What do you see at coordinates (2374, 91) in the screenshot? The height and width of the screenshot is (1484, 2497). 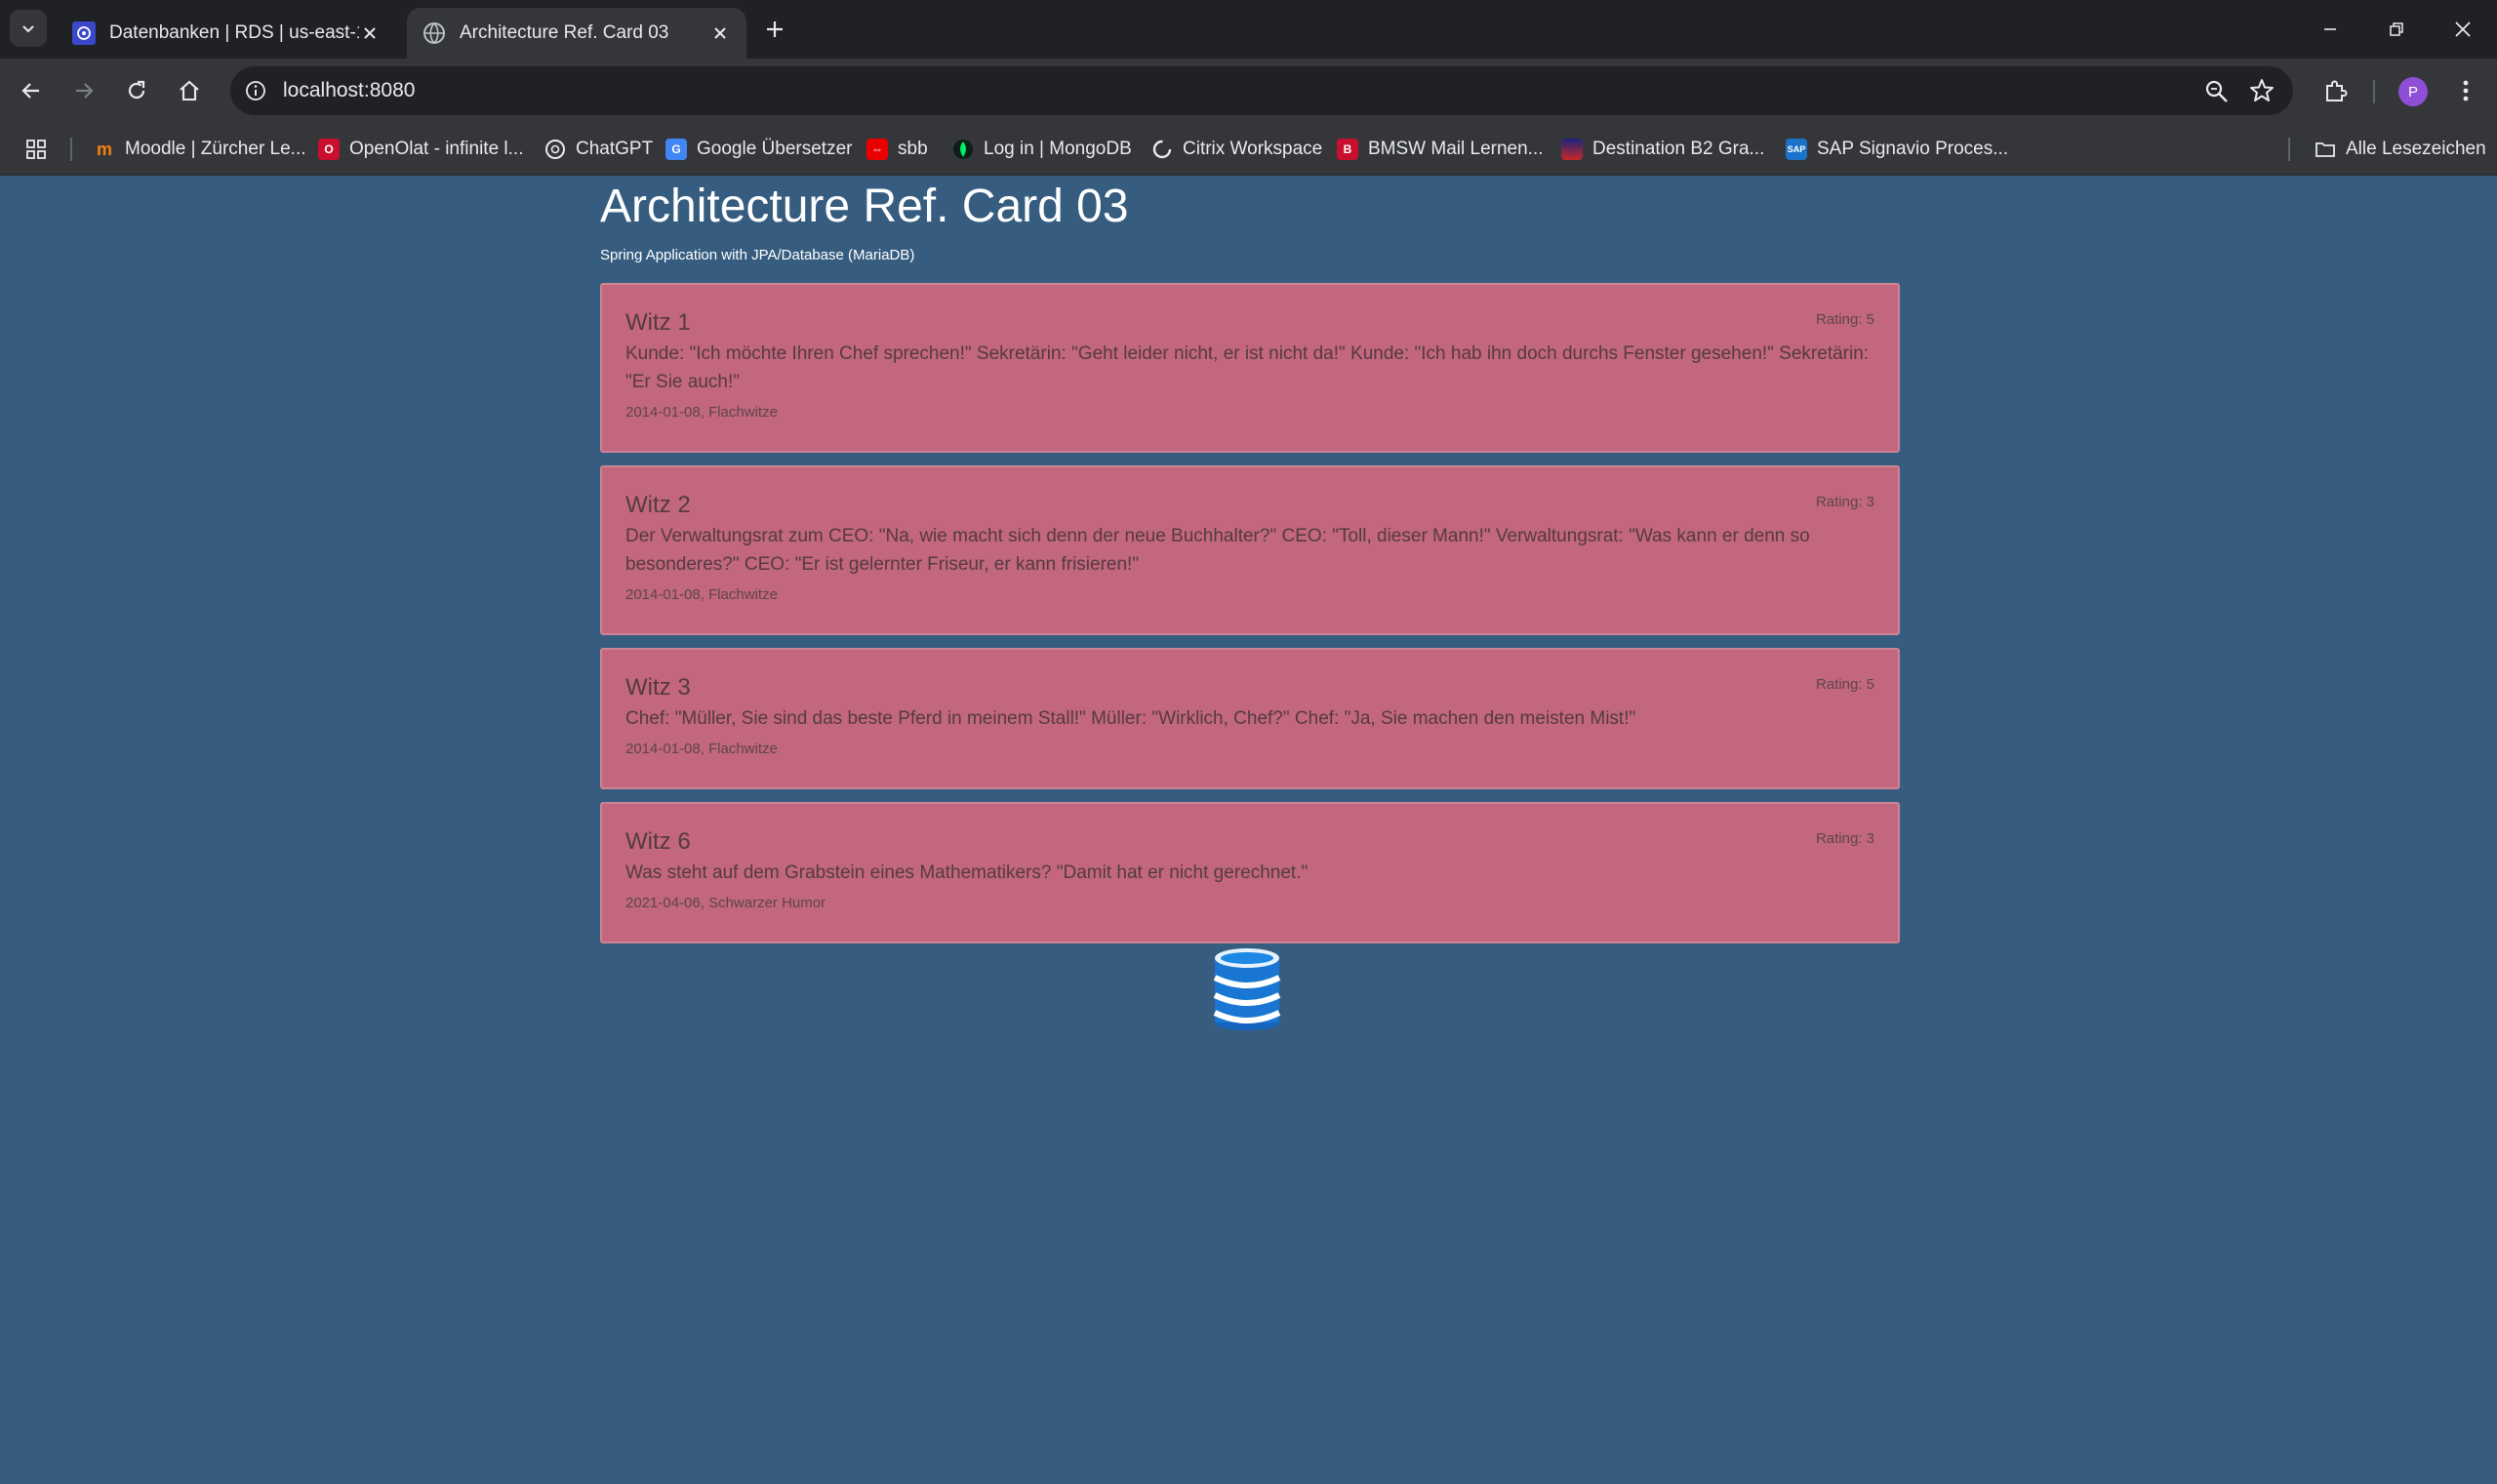 I see `toolbar-divider` at bounding box center [2374, 91].